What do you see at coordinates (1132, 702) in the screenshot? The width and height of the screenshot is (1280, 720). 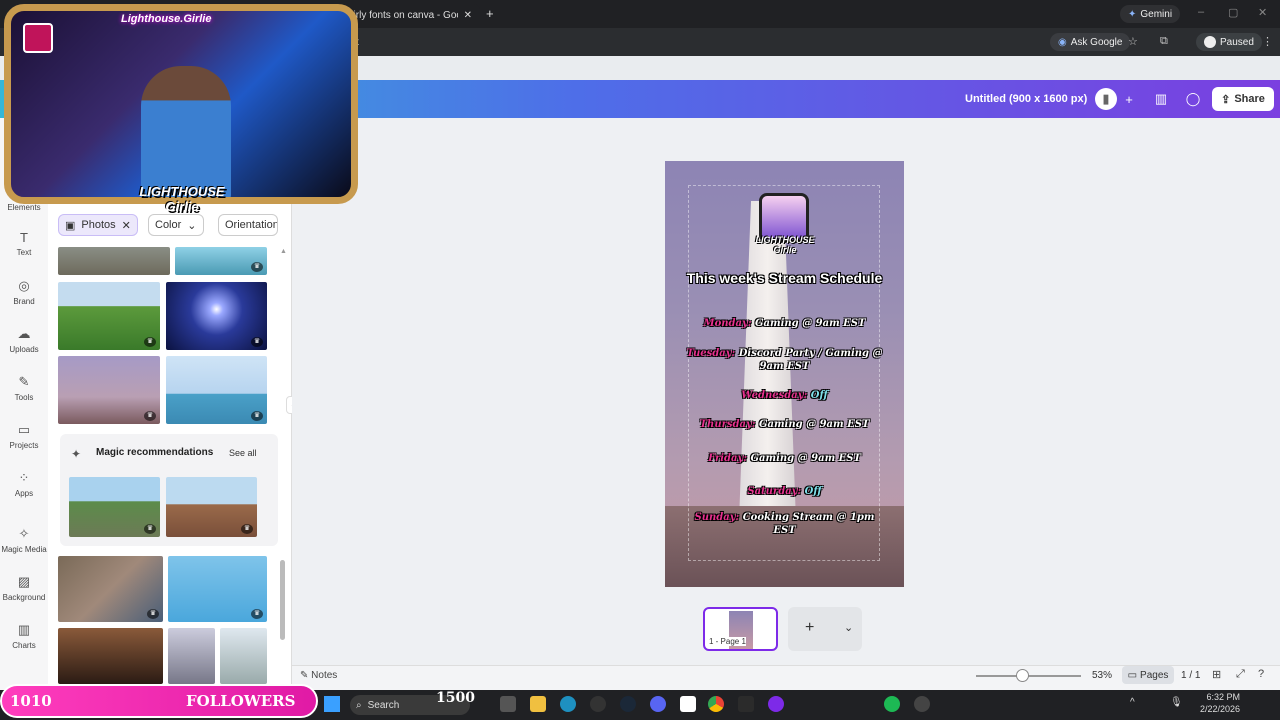 I see `tray-chevron-icon: ^` at bounding box center [1132, 702].